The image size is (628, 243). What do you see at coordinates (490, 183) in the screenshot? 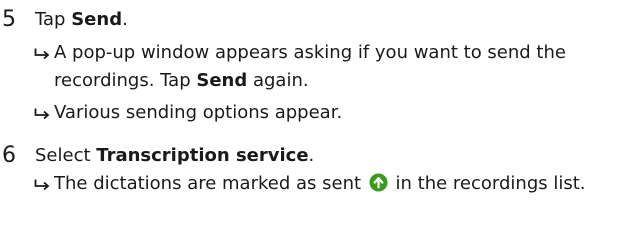
I see `result-text-end: in the recordings list.` at bounding box center [490, 183].